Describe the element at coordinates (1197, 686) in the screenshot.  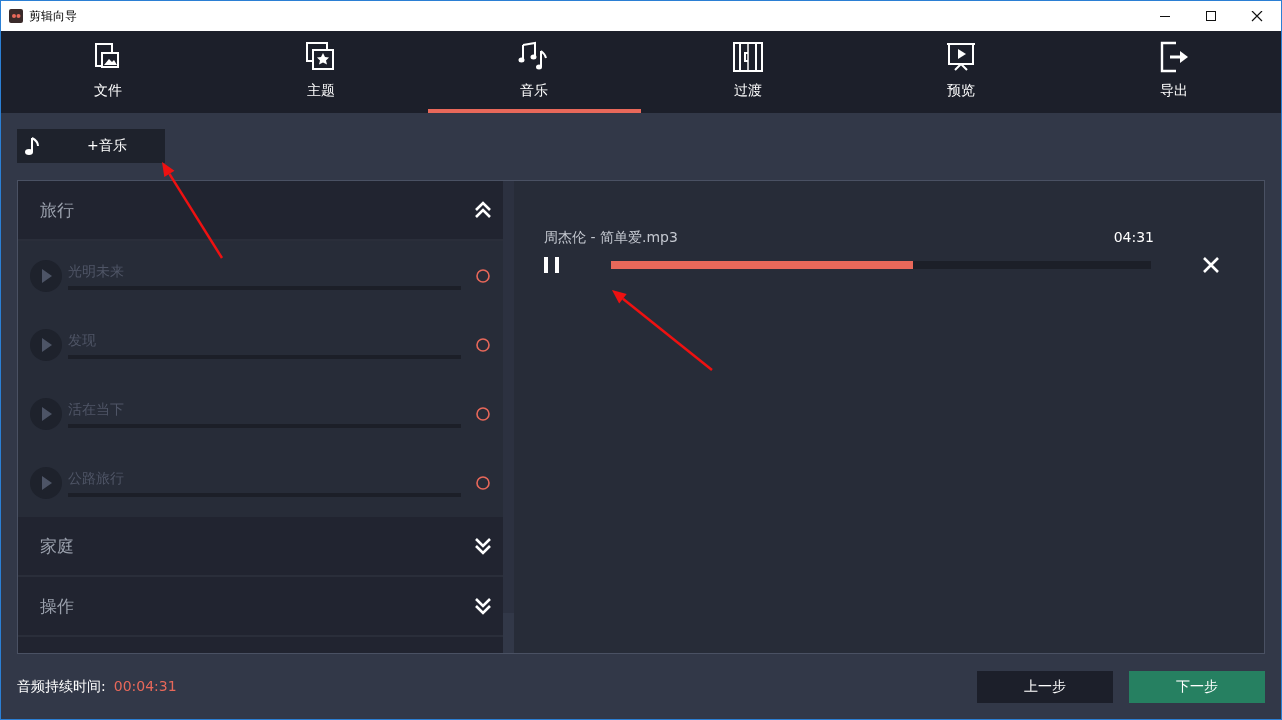
I see `next-button: 下一步` at that location.